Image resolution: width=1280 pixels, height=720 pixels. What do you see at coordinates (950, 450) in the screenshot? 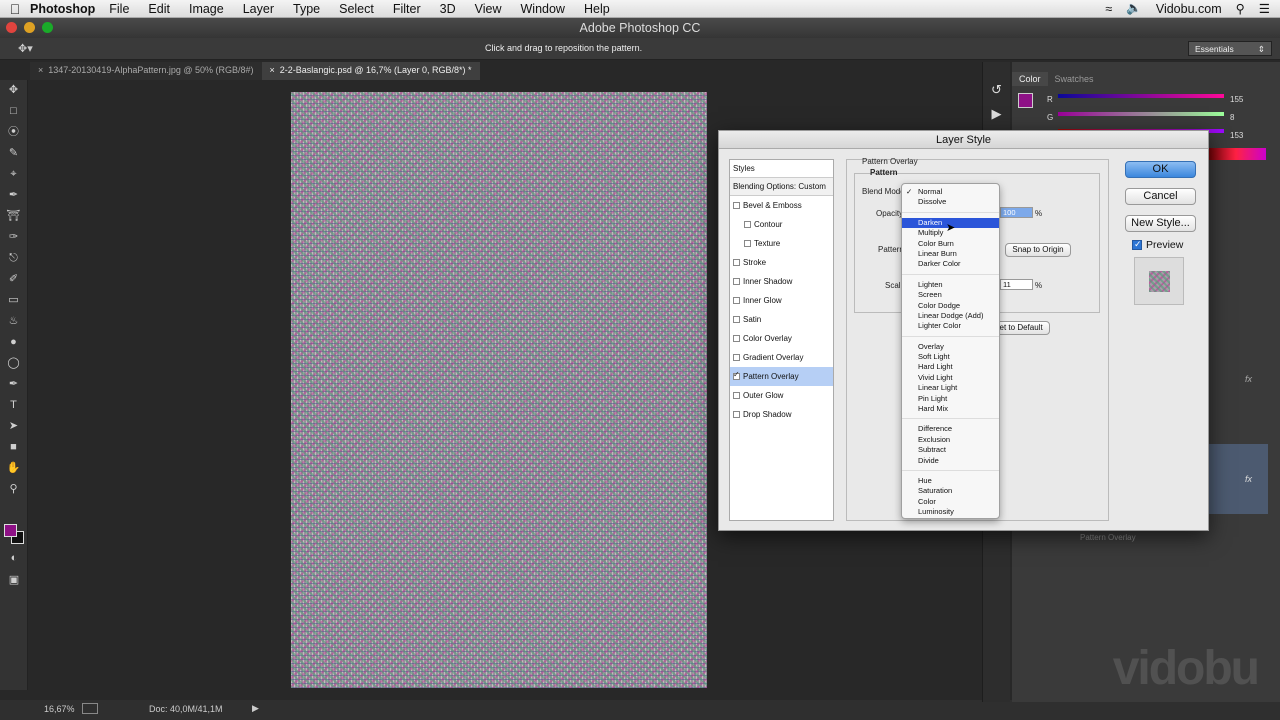
I see `blend-option-subtract: Subtract` at bounding box center [950, 450].